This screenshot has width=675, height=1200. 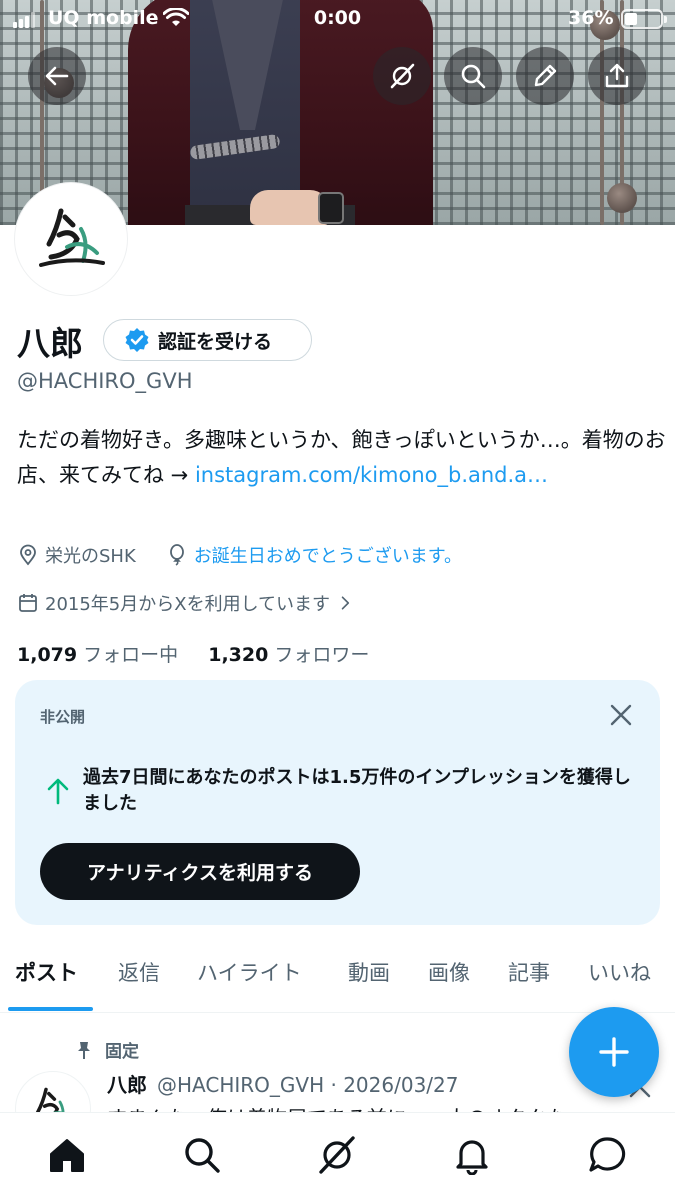 I want to click on compose-post-button, so click(x=614, y=1052).